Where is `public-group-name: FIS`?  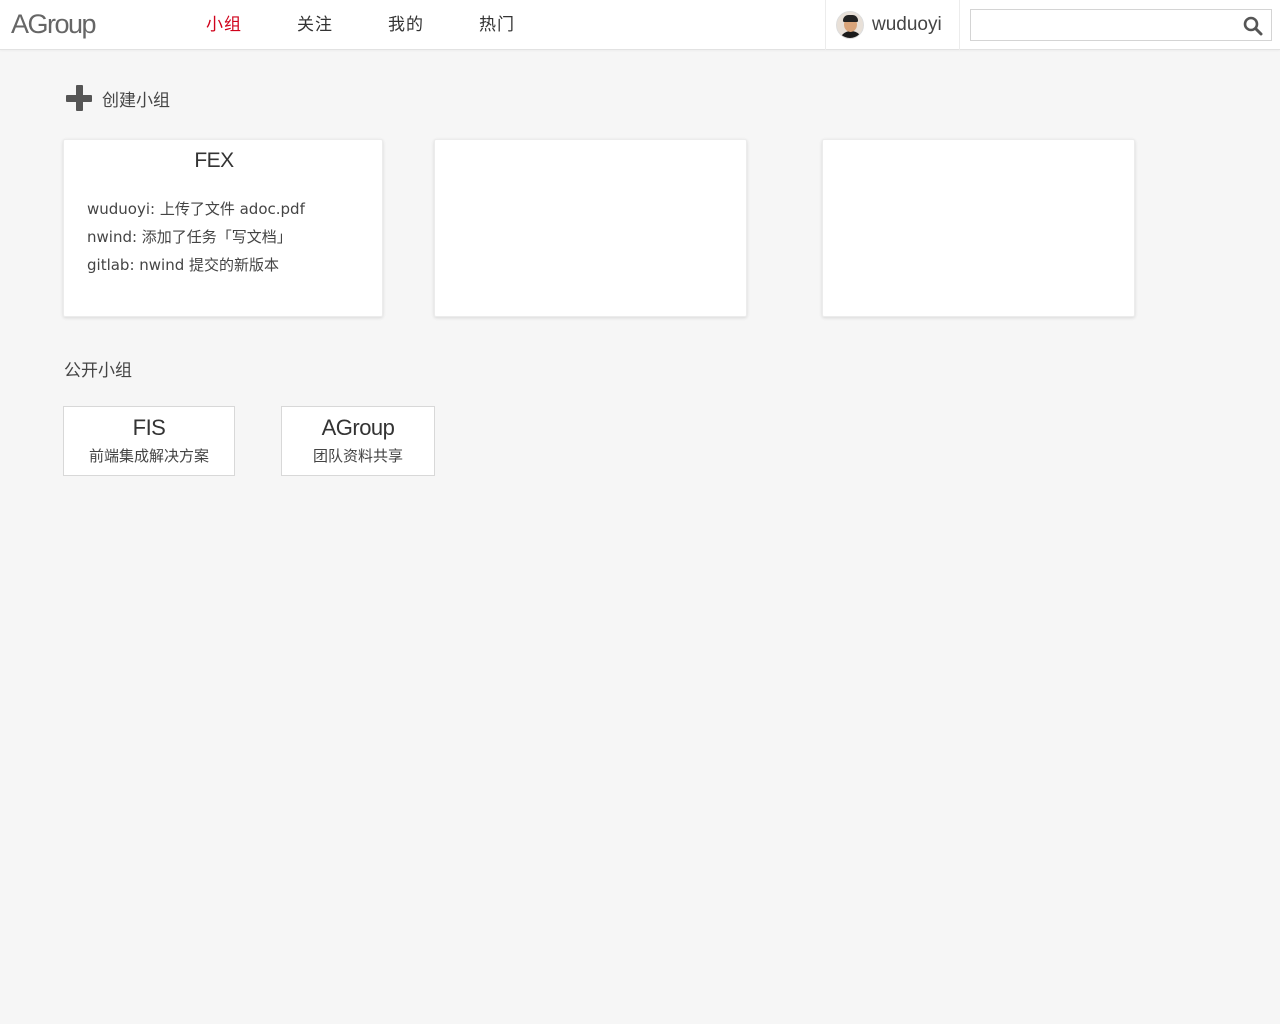
public-group-name: FIS is located at coordinates (149, 427).